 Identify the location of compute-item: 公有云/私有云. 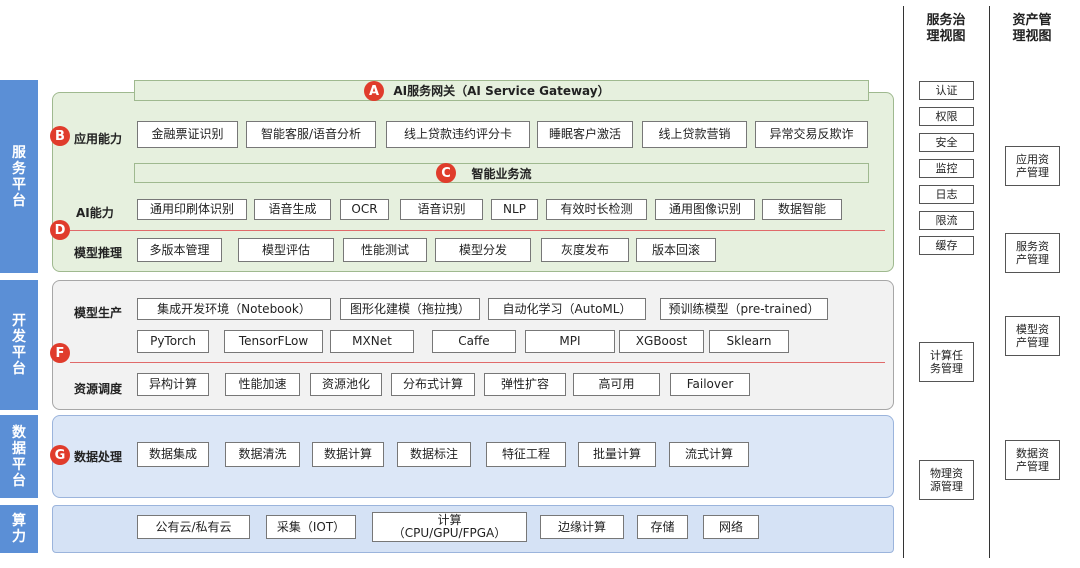
(193, 527).